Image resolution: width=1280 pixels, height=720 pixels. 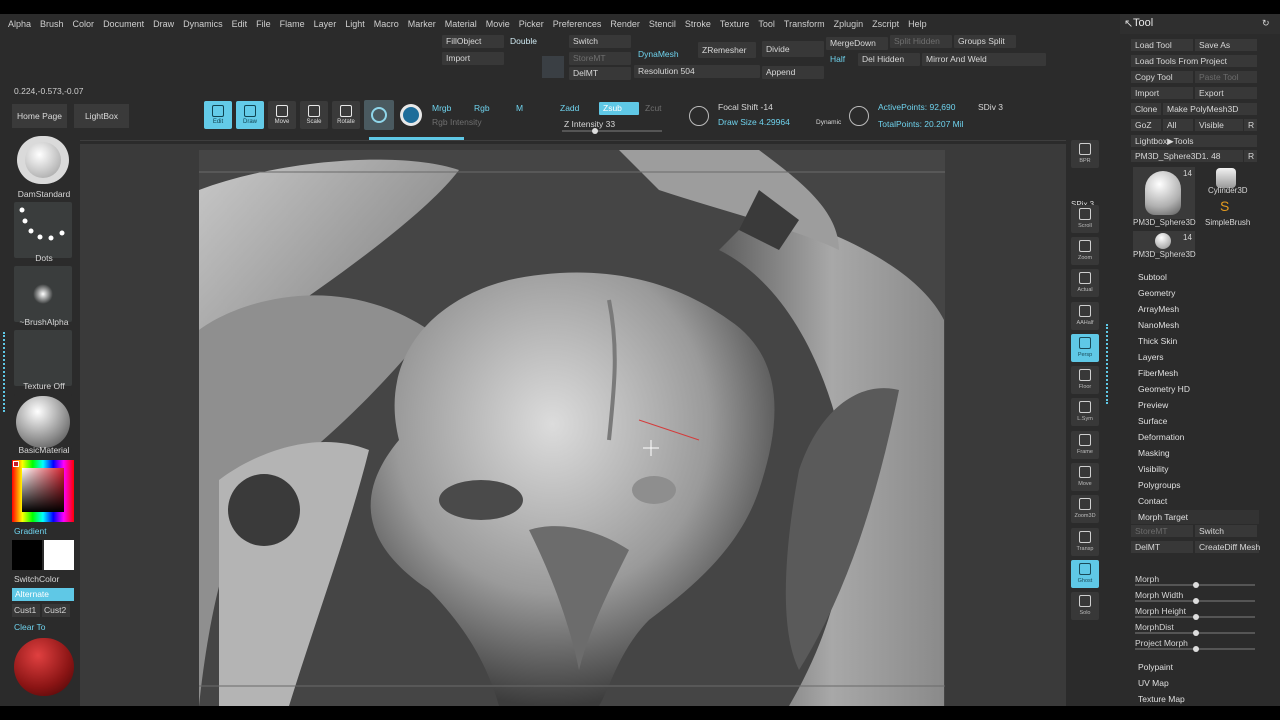 What do you see at coordinates (1164, 193) in the screenshot?
I see `tool-thumb-sphere3d: 14` at bounding box center [1164, 193].